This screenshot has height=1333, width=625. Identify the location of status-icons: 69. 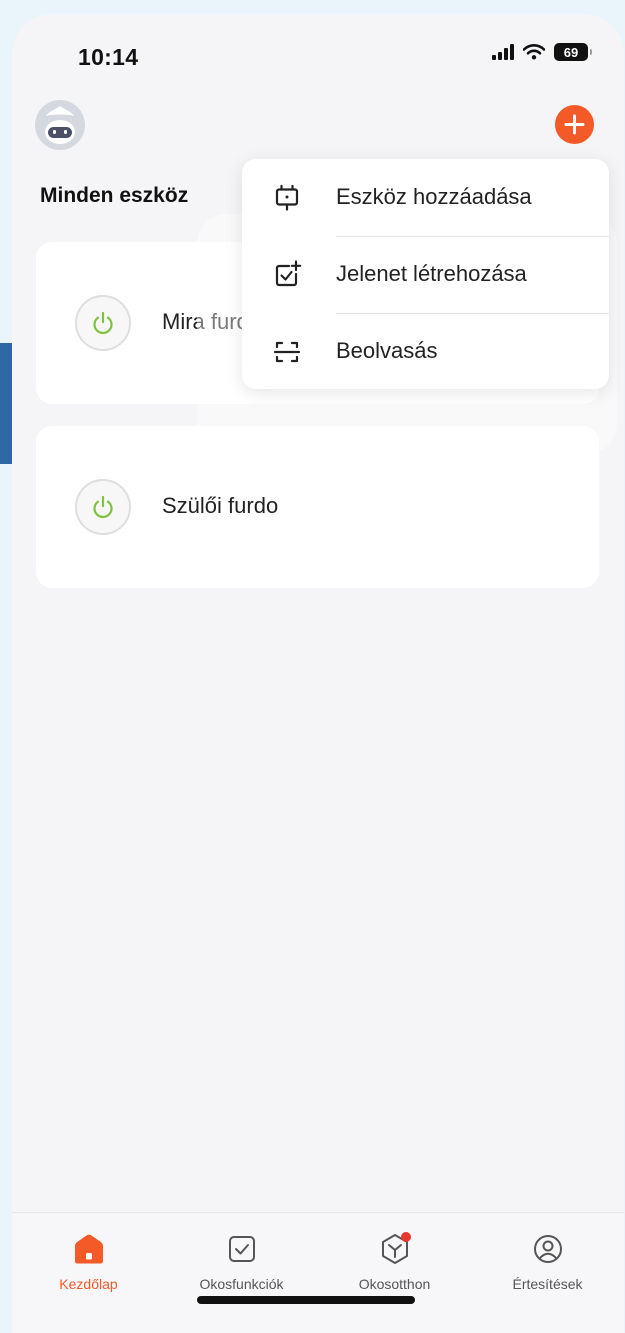
(542, 52).